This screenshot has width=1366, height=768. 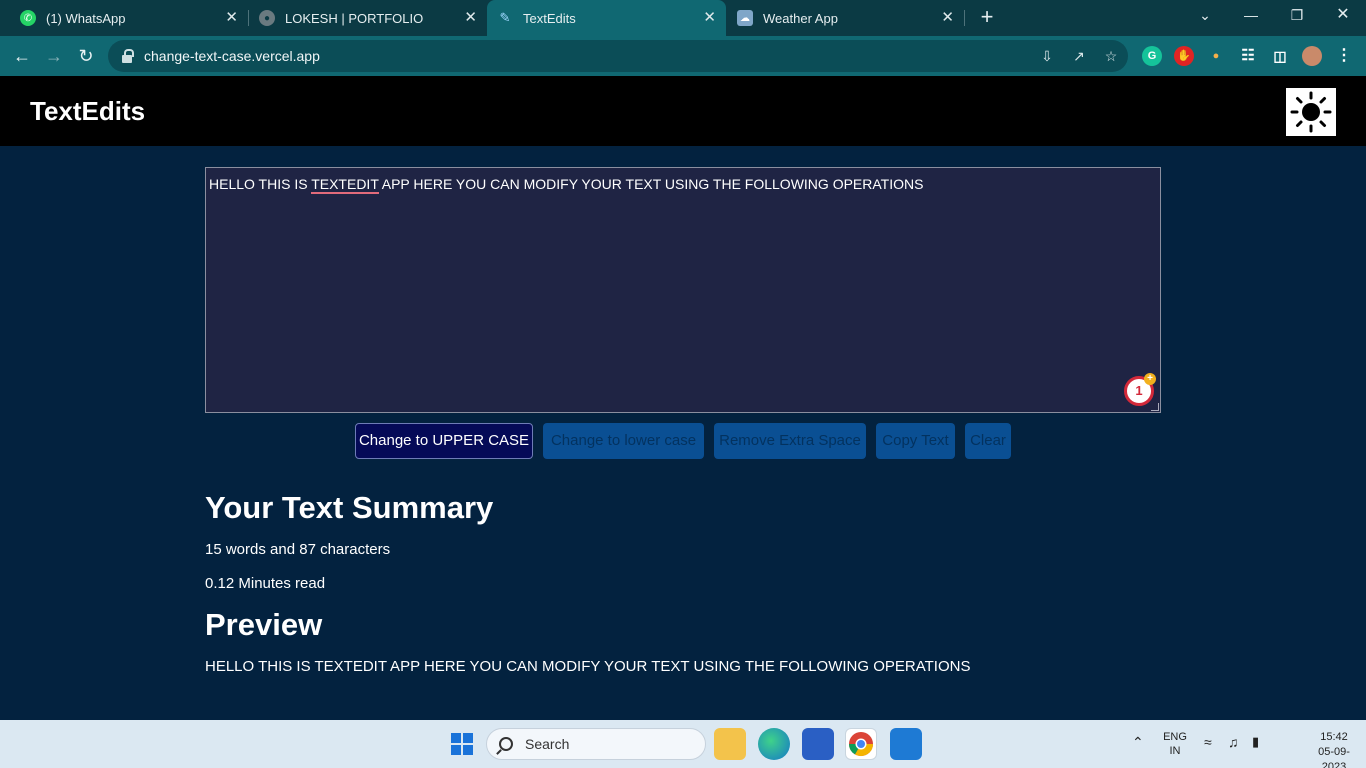 I want to click on tab-search-chevron-icon: ⌄, so click(x=1205, y=15).